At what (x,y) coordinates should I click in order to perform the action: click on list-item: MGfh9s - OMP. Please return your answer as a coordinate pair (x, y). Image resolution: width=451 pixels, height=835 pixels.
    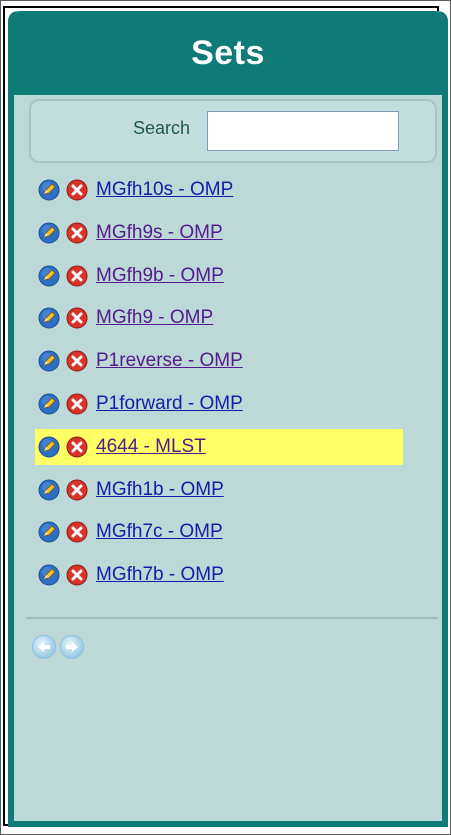
    Looking at the image, I should click on (228, 233).